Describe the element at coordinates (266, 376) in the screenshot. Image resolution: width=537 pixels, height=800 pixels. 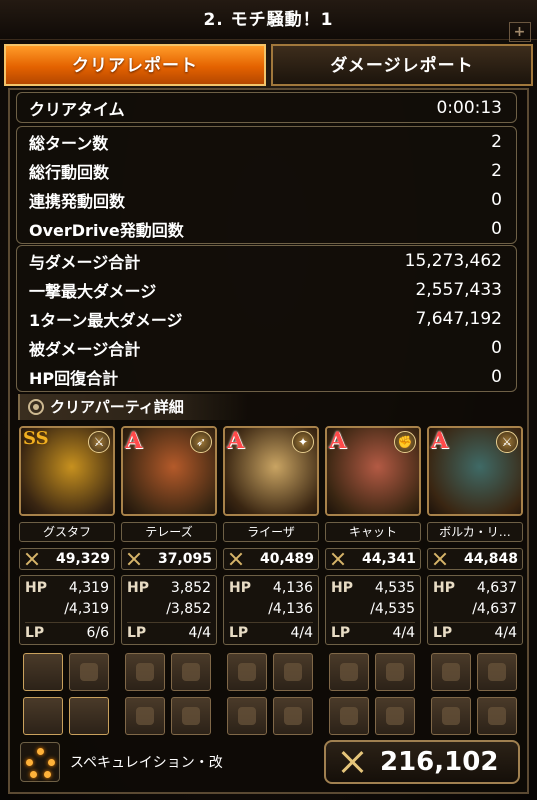
I see `stat-row: HP回復合計 0` at that location.